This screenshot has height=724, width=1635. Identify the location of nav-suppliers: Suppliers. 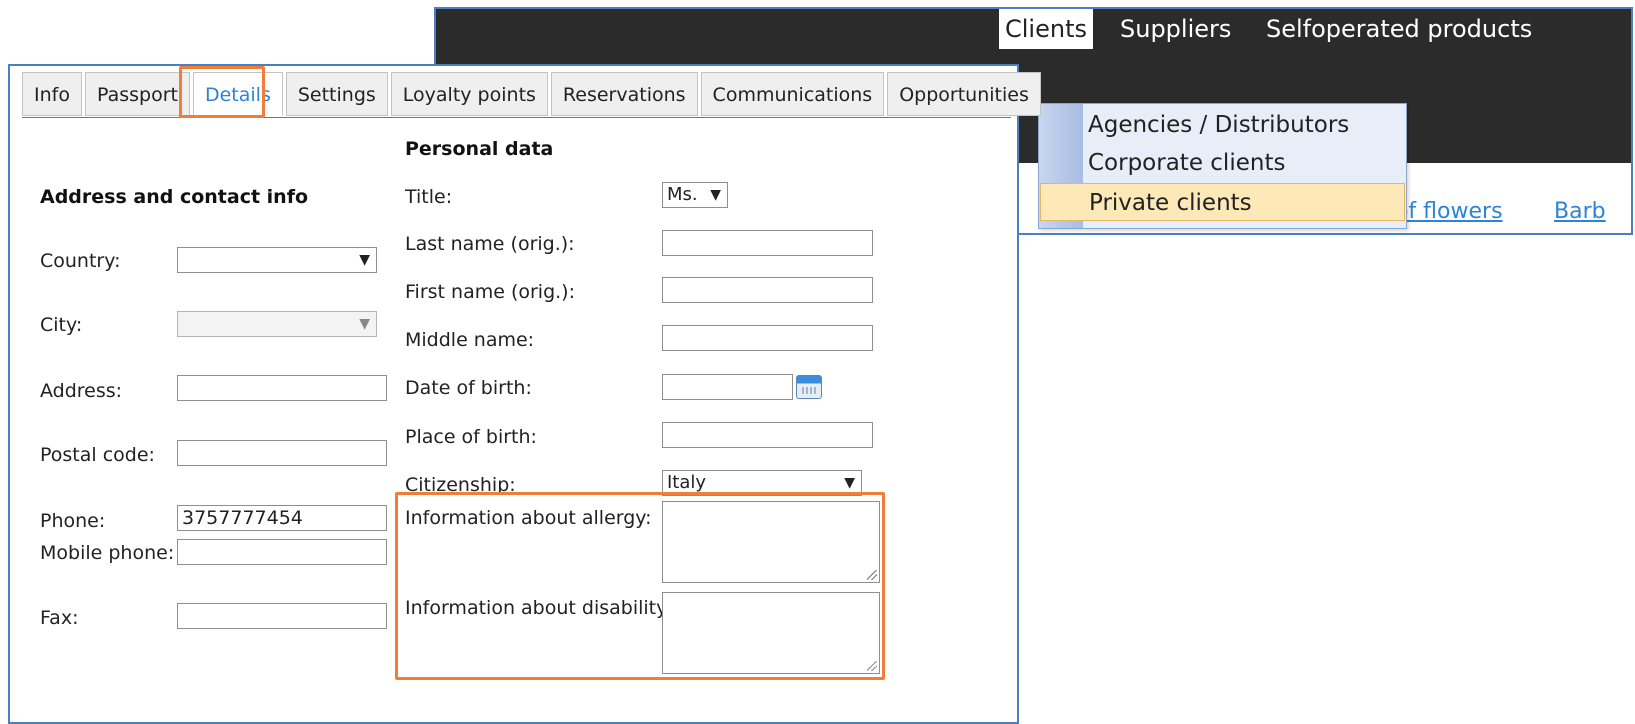
(1175, 29).